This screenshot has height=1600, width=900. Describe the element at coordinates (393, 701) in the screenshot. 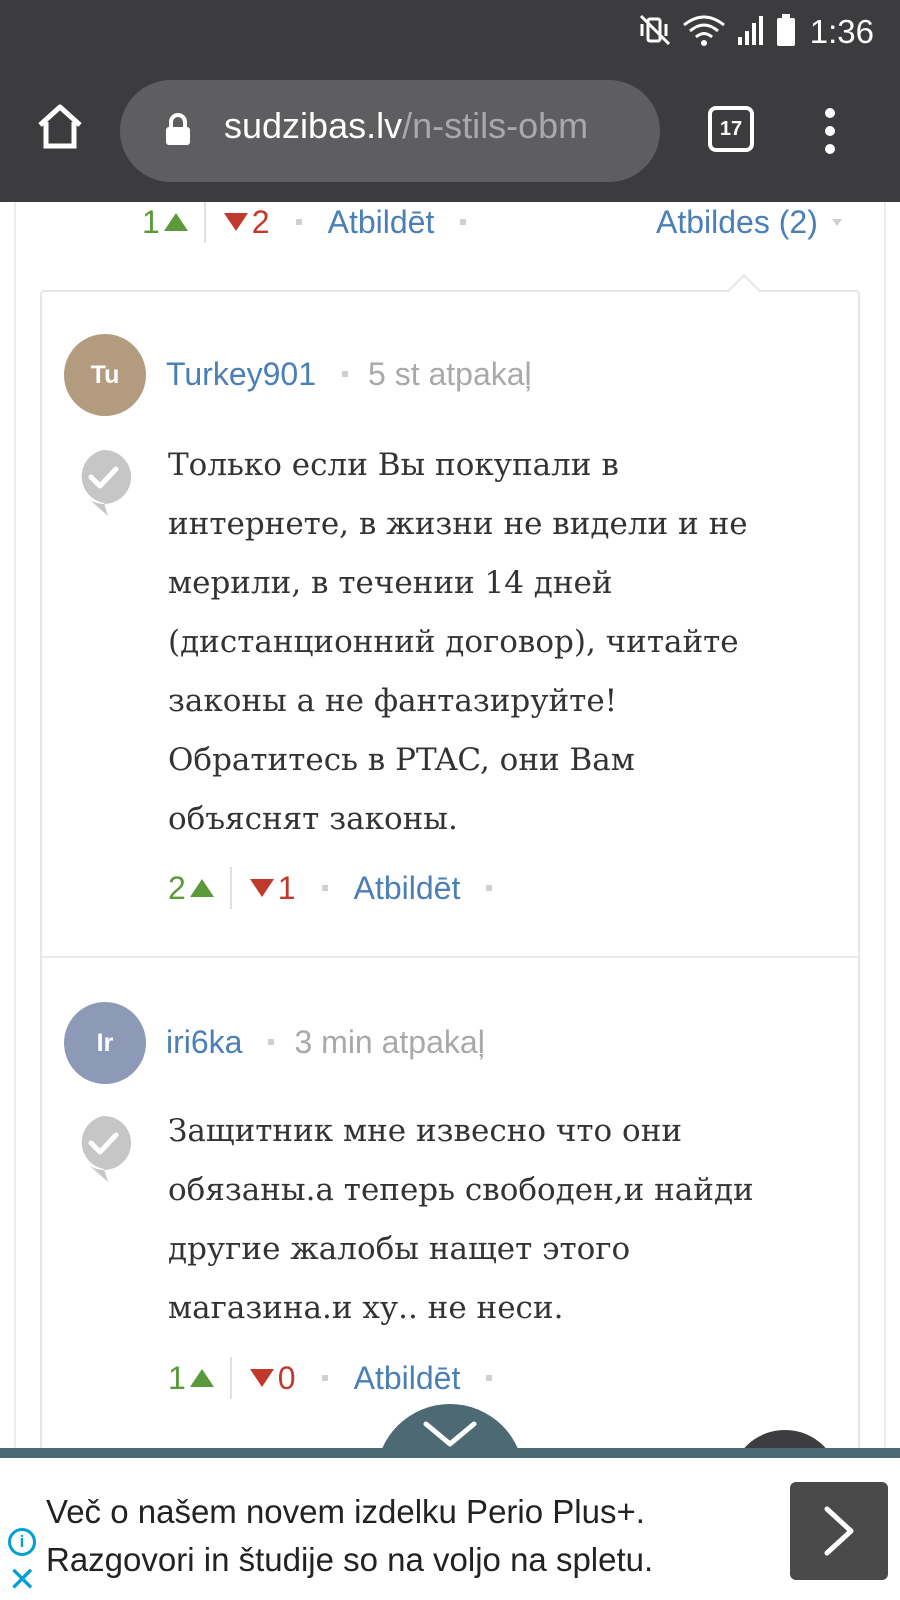

I see `comment-line: законы а не фантазируйте!` at that location.